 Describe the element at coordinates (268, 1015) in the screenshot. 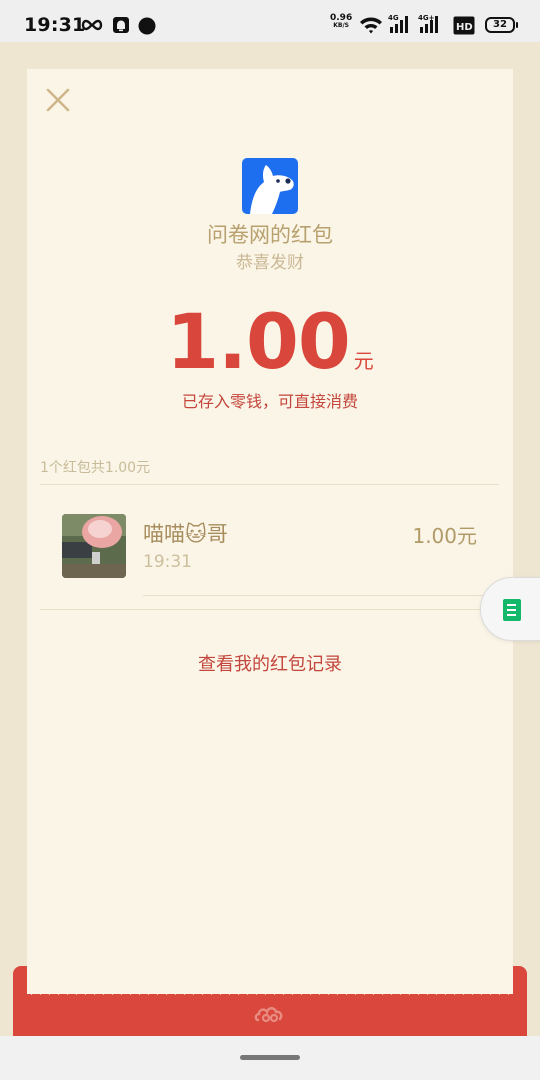

I see `cloud-emblem-icon` at that location.